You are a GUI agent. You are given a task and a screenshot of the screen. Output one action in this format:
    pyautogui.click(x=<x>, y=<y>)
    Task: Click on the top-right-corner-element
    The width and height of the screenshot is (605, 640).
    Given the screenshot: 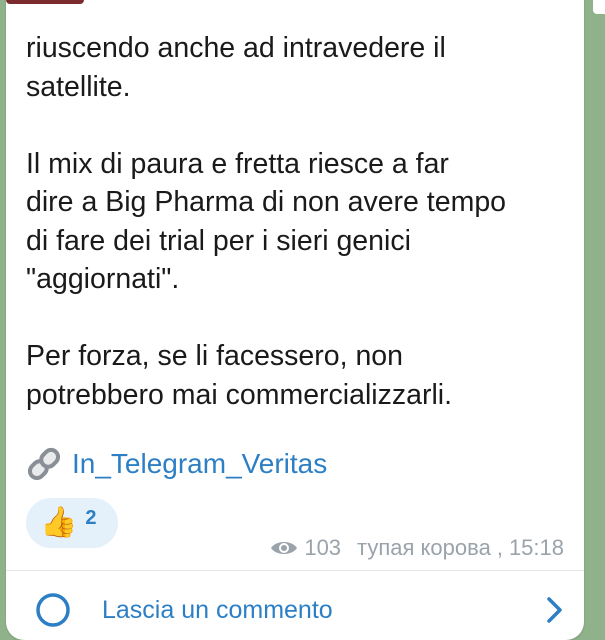 What is the action you would take?
    pyautogui.click(x=599, y=7)
    